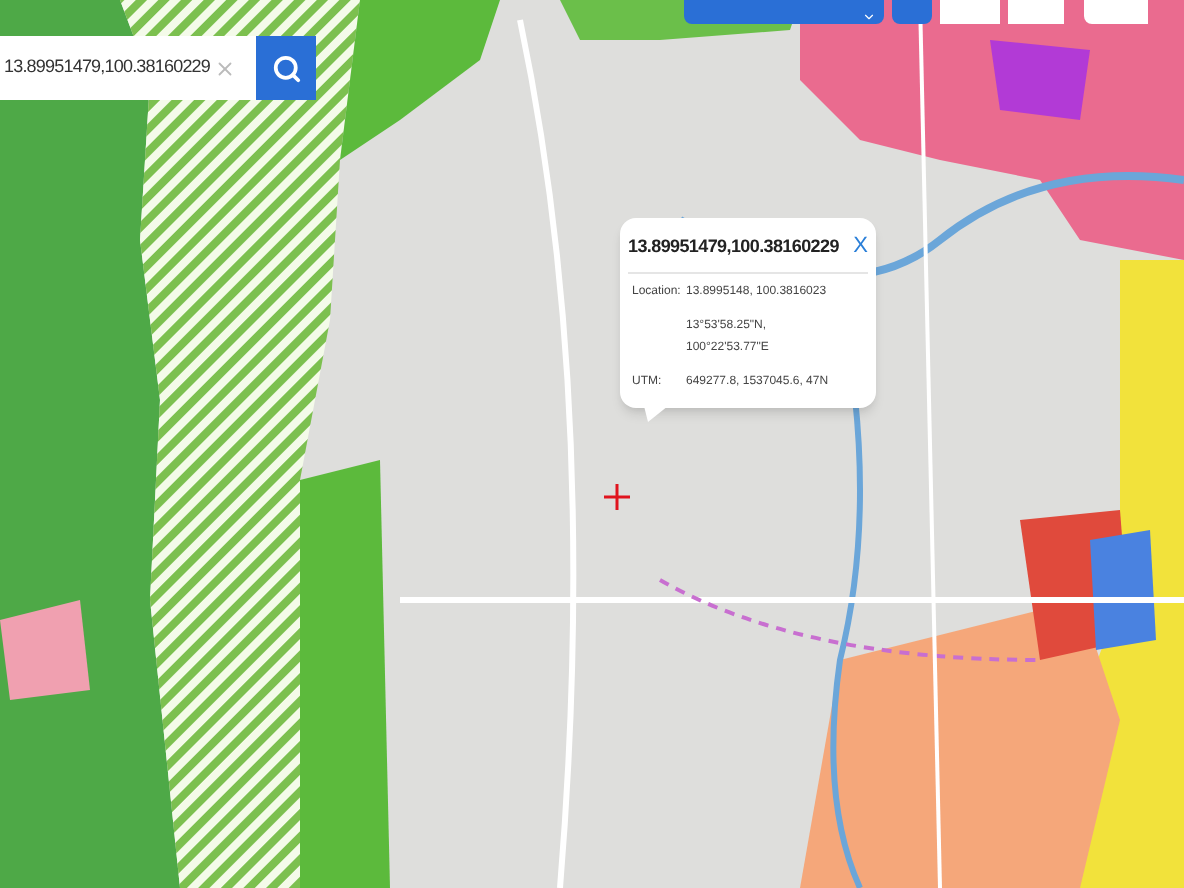 This screenshot has height=888, width=1184. What do you see at coordinates (128, 68) in the screenshot?
I see `search-field: 13.89951479,100.38160229` at bounding box center [128, 68].